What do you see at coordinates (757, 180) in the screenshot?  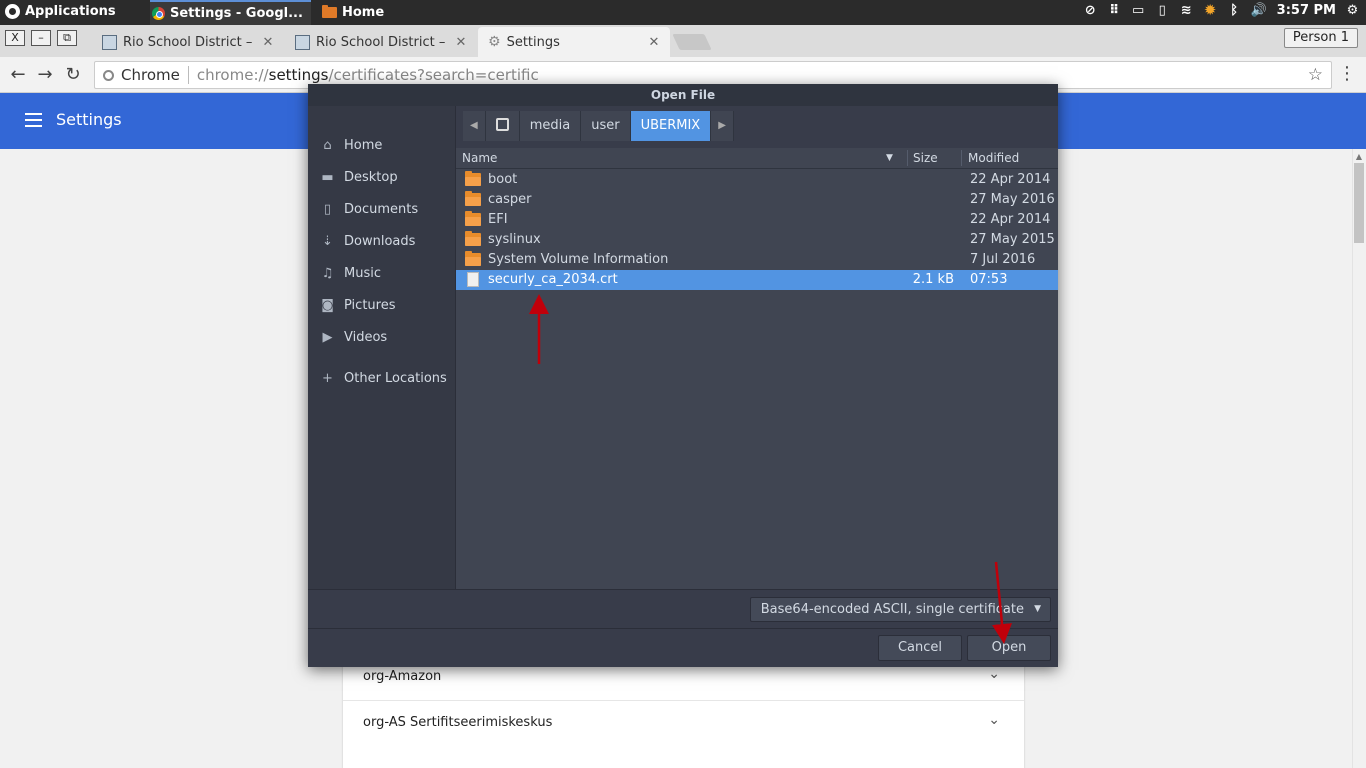 I see `file-row: boot 22 Apr 2014` at bounding box center [757, 180].